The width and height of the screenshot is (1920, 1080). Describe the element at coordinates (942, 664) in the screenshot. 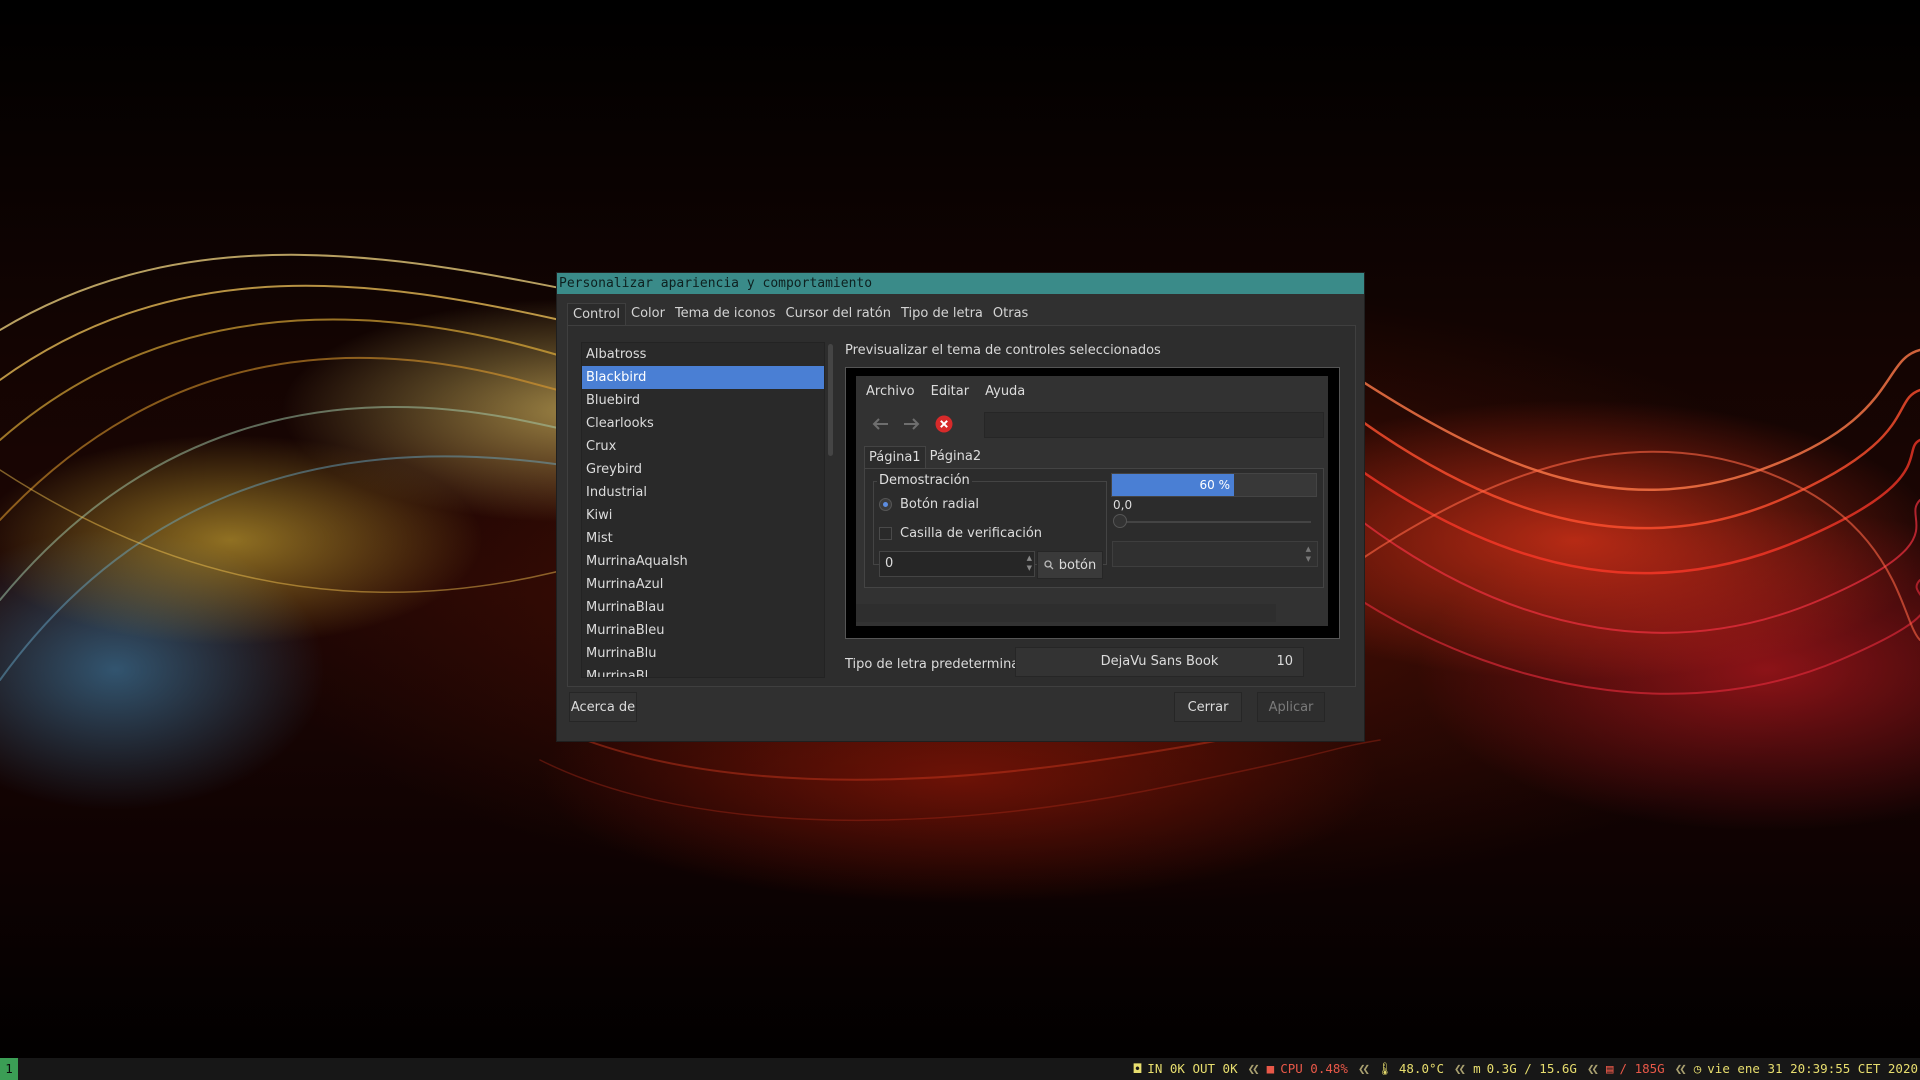

I see `default-font-label: Tipo de letra predeterminado:` at that location.